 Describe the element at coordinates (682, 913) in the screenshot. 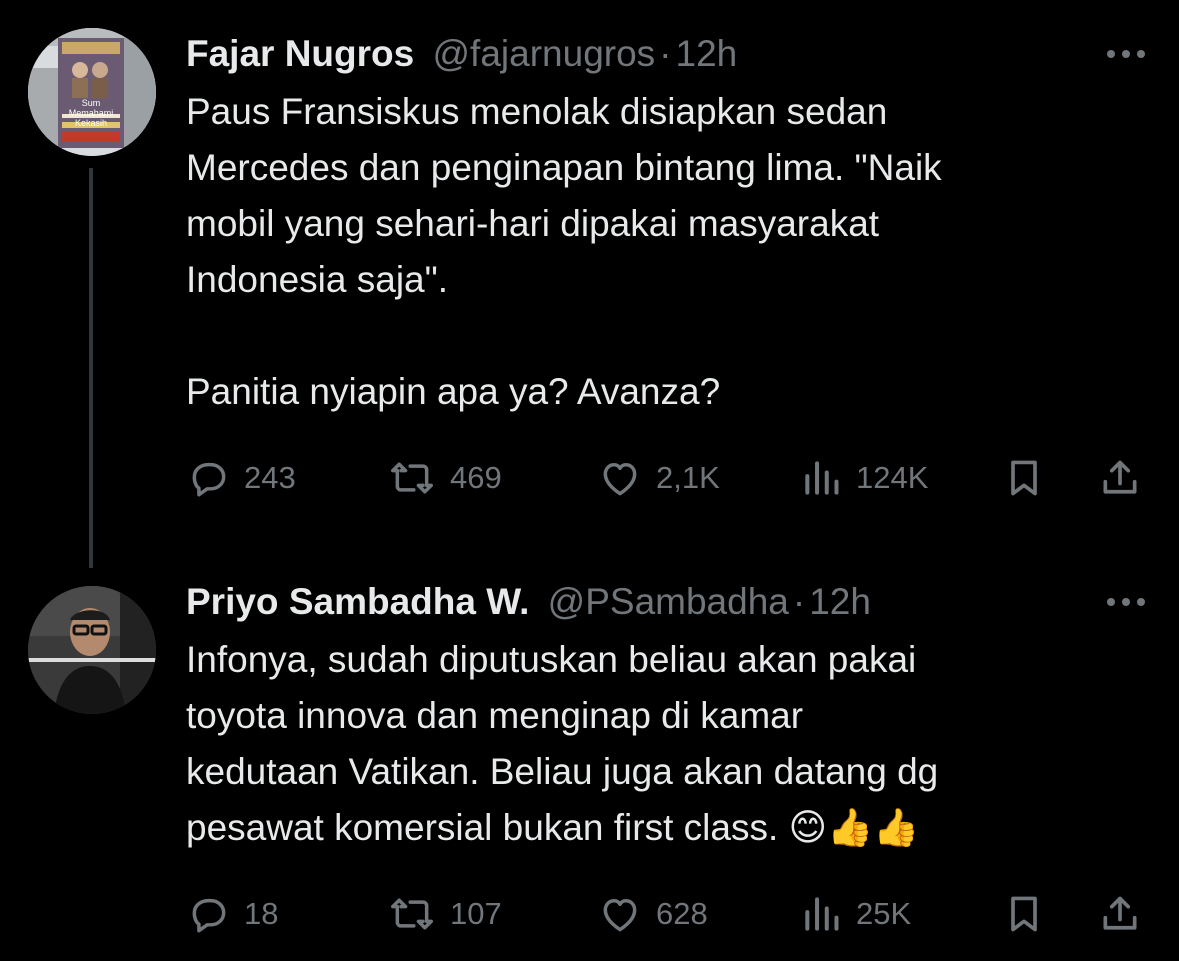

I see `like-count: 628` at that location.